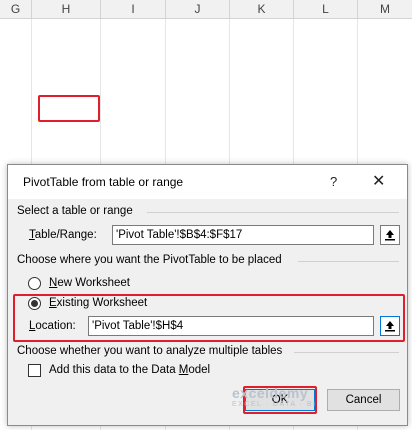 The image size is (412, 430). I want to click on data-model-label: Add this data to the Data Model, so click(129, 370).